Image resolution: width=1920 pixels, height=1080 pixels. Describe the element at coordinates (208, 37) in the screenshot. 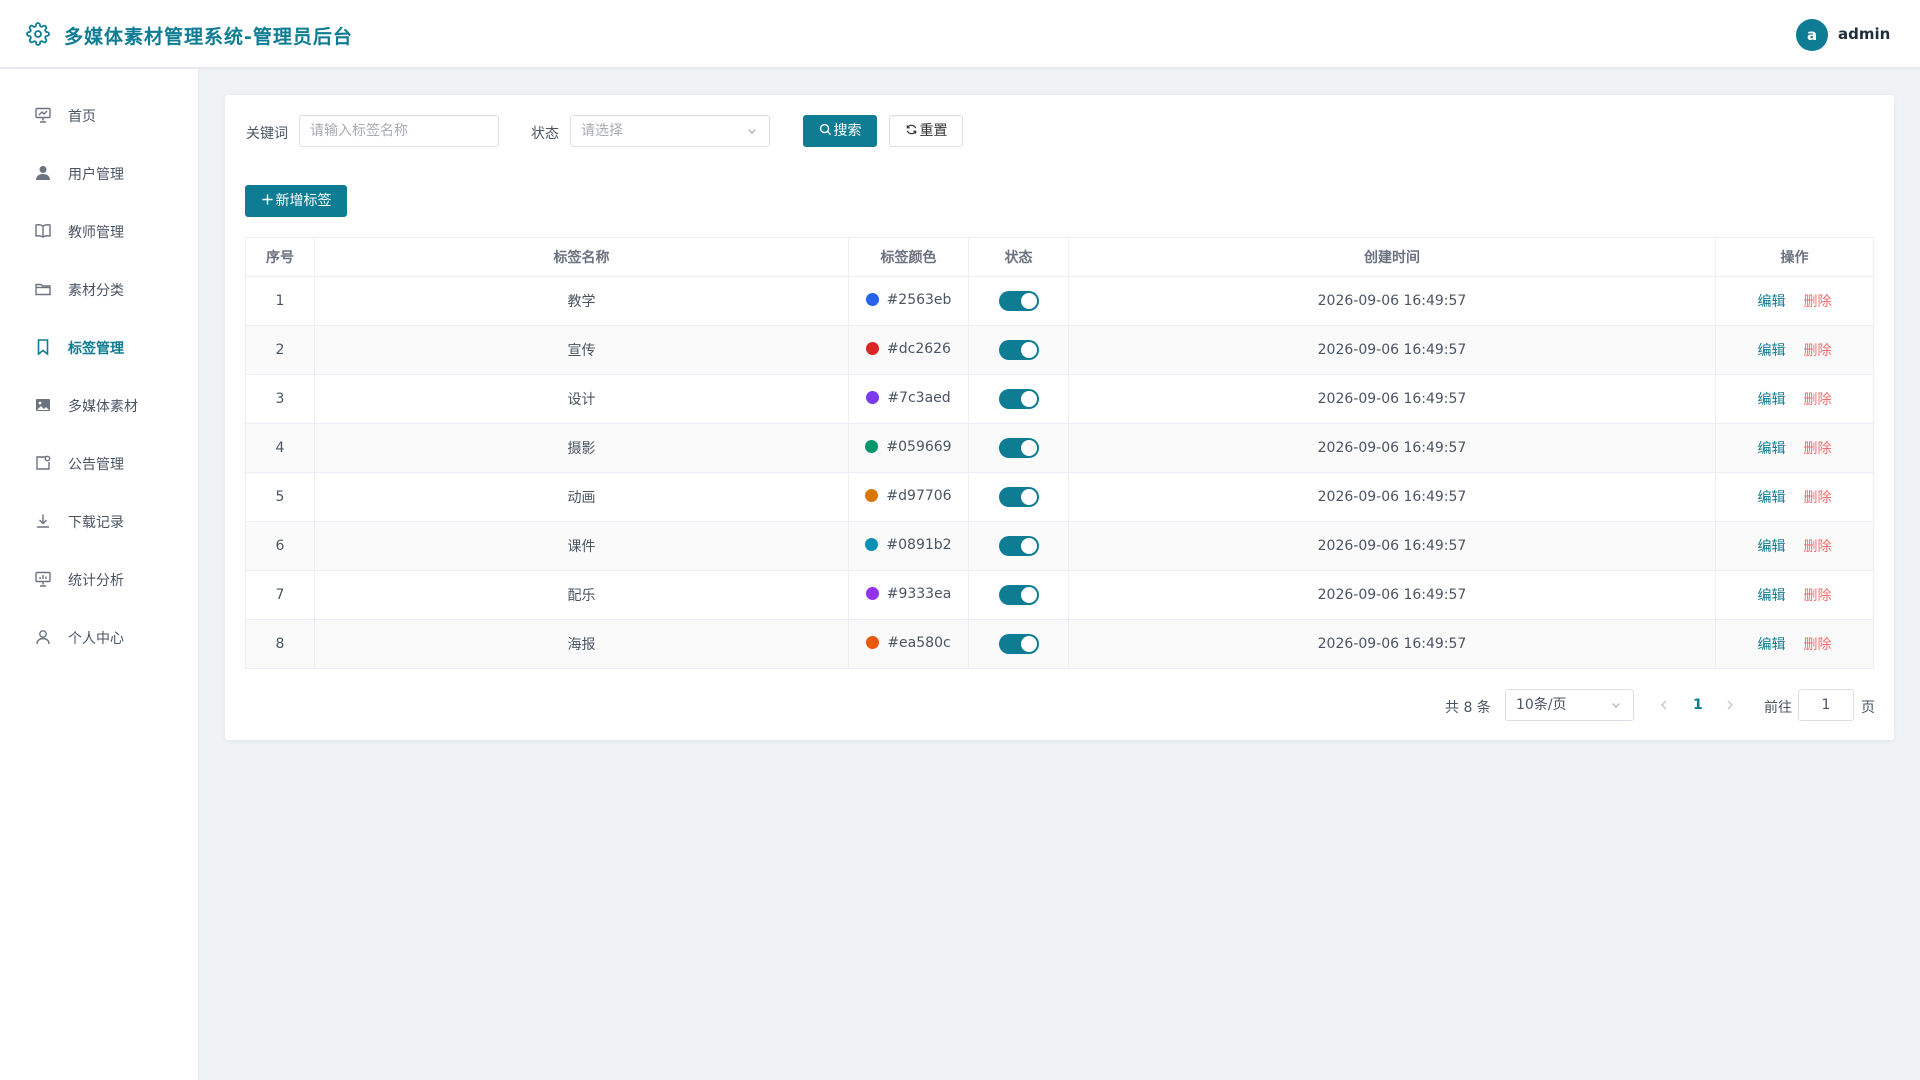

I see `app-title: 多媒体素材管理系统-管理员后台` at that location.